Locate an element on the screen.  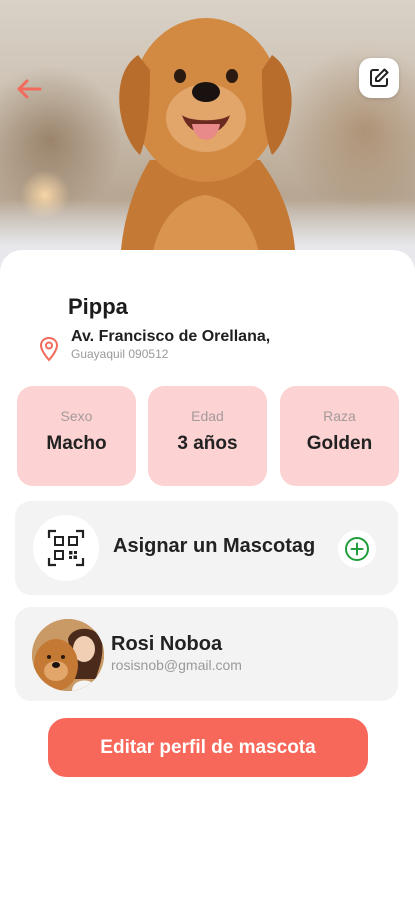
stat-card-edad: Edad 3 años is located at coordinates (207, 436).